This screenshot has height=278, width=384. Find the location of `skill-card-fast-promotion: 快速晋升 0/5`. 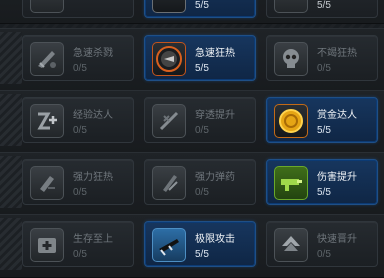

skill-card-fast-promotion: 快速晋升 0/5 is located at coordinates (322, 244).